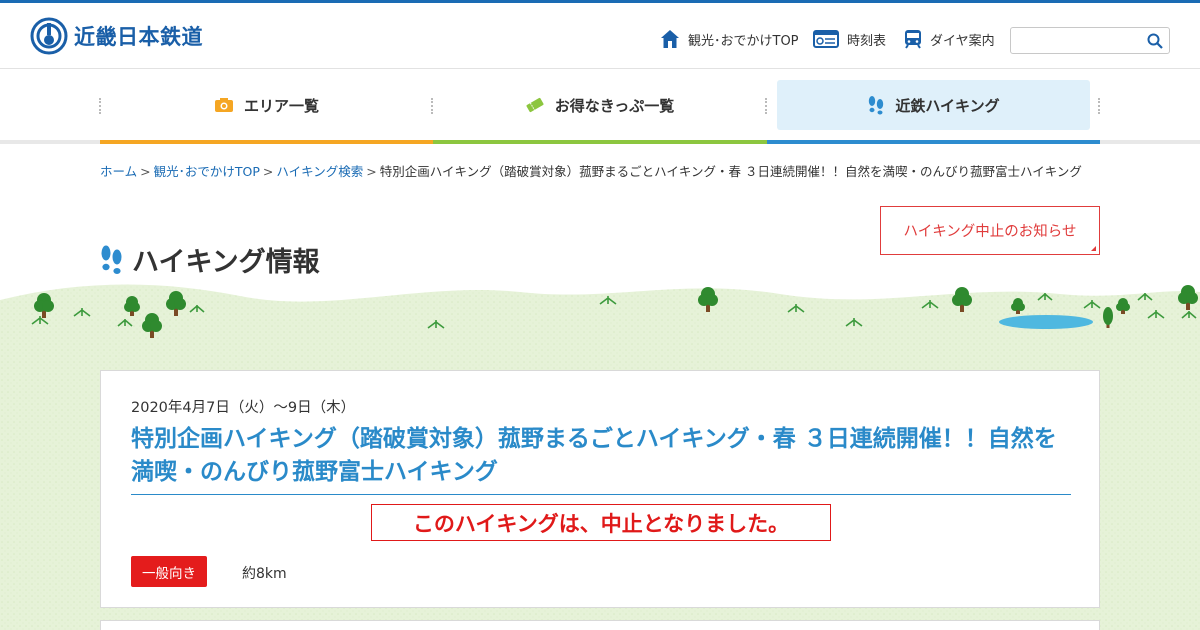 This screenshot has height=630, width=1200. I want to click on gnav-label: お得なきっぷ一覧, so click(614, 105).